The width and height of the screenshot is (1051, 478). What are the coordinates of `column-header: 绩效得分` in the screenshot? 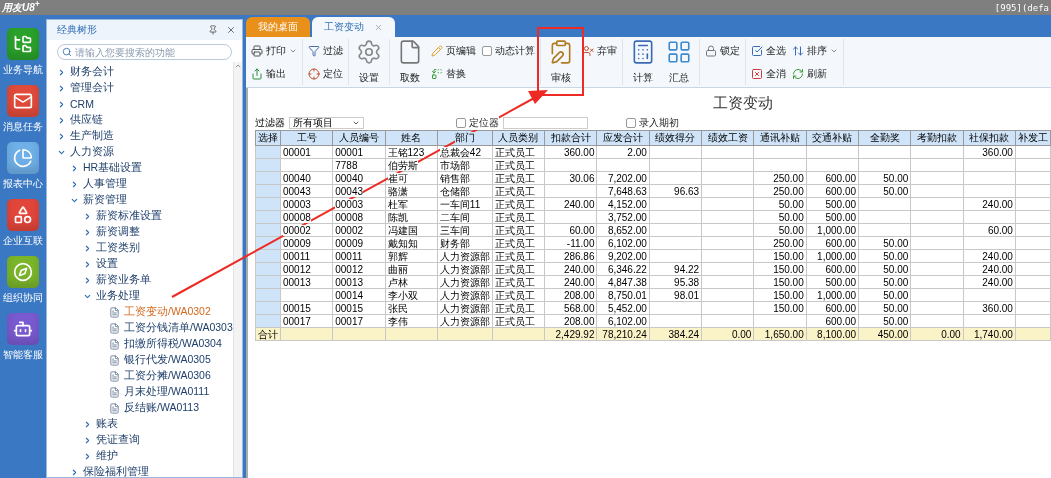 It's located at (675, 138).